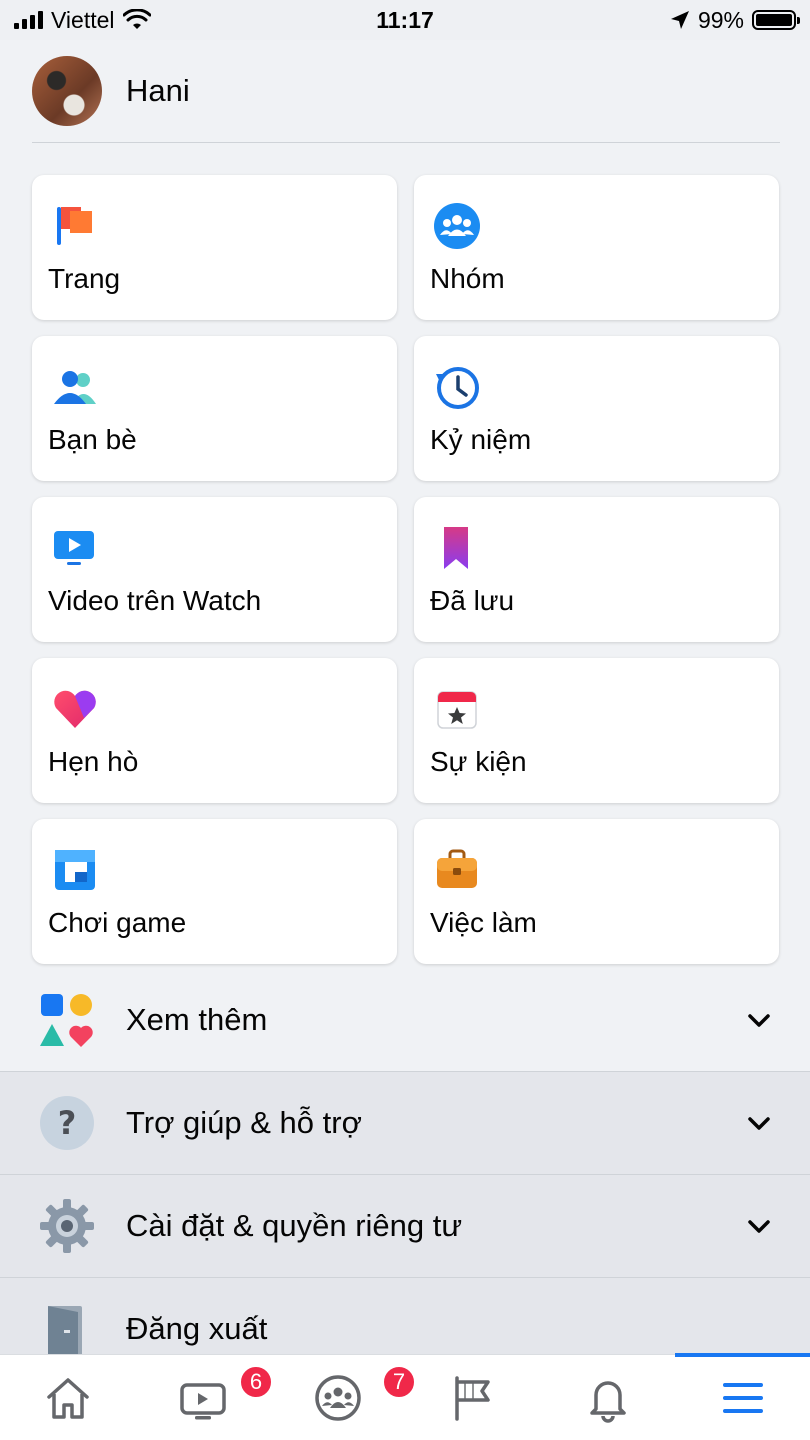 The width and height of the screenshot is (810, 1440). Describe the element at coordinates (117, 922) in the screenshot. I see `shortcut-label: Chơi game` at that location.